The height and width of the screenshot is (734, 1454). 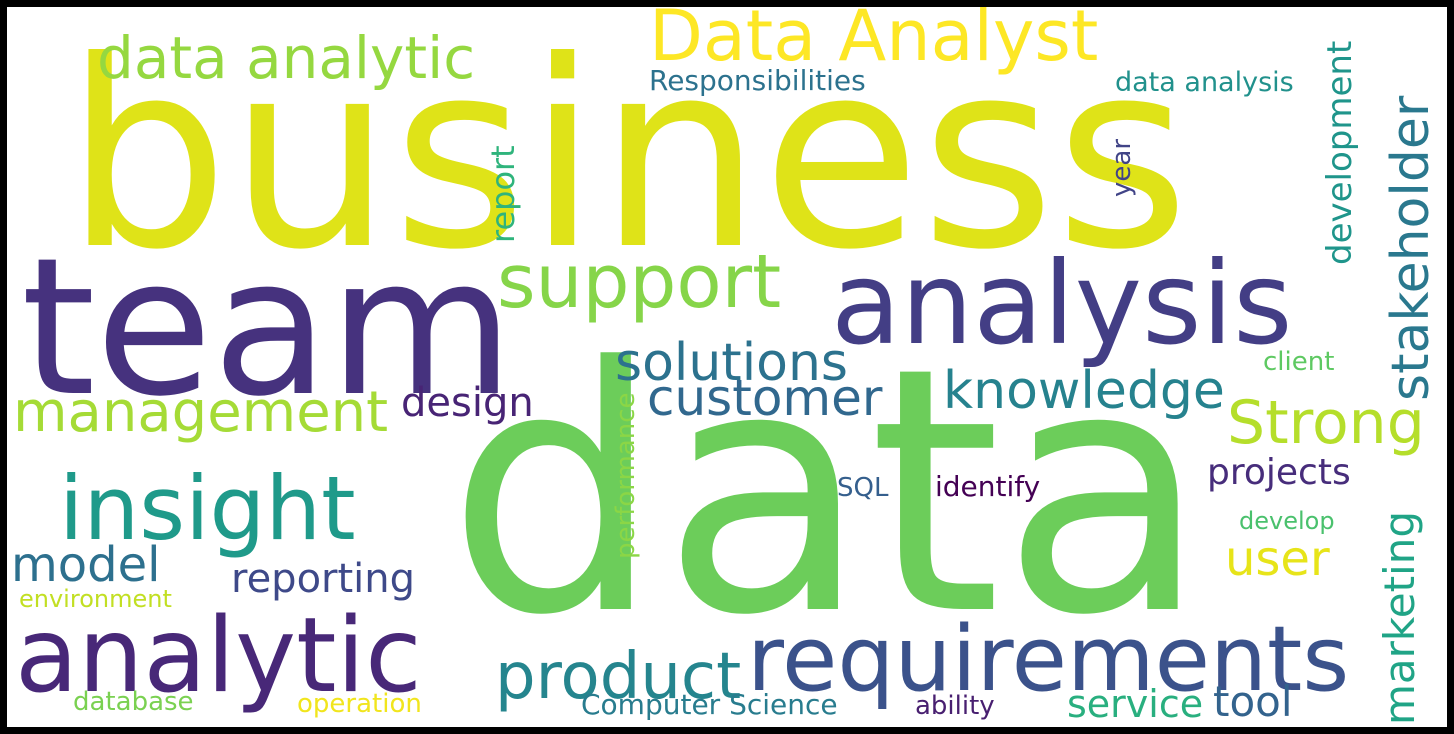 What do you see at coordinates (503, 194) in the screenshot?
I see `word-report: report` at bounding box center [503, 194].